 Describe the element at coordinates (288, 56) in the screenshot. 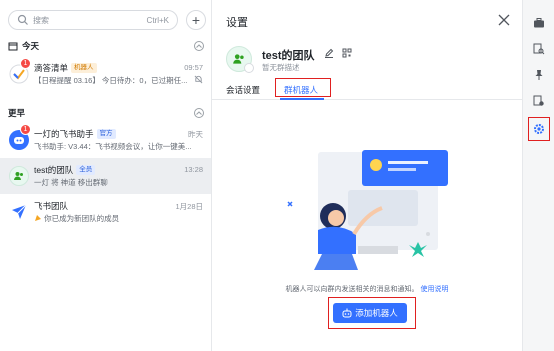

I see `group-name: test的团队` at that location.